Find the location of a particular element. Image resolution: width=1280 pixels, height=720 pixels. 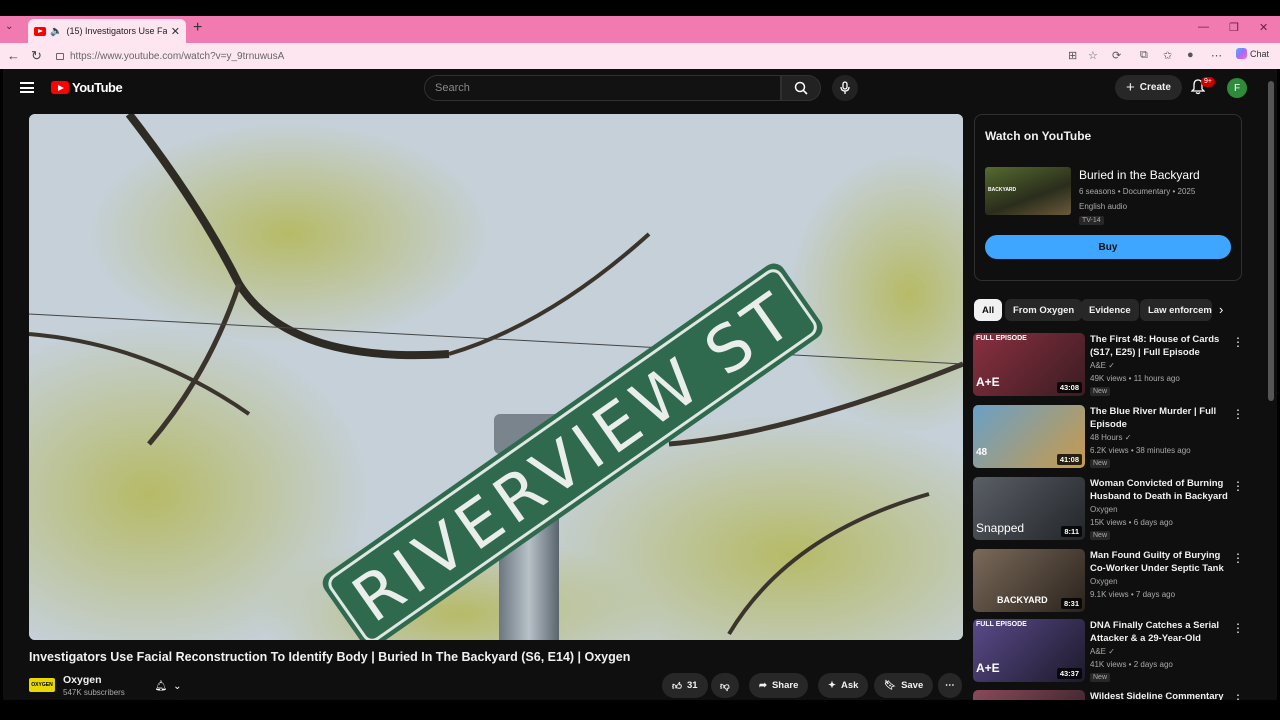

search-box is located at coordinates (602, 88).